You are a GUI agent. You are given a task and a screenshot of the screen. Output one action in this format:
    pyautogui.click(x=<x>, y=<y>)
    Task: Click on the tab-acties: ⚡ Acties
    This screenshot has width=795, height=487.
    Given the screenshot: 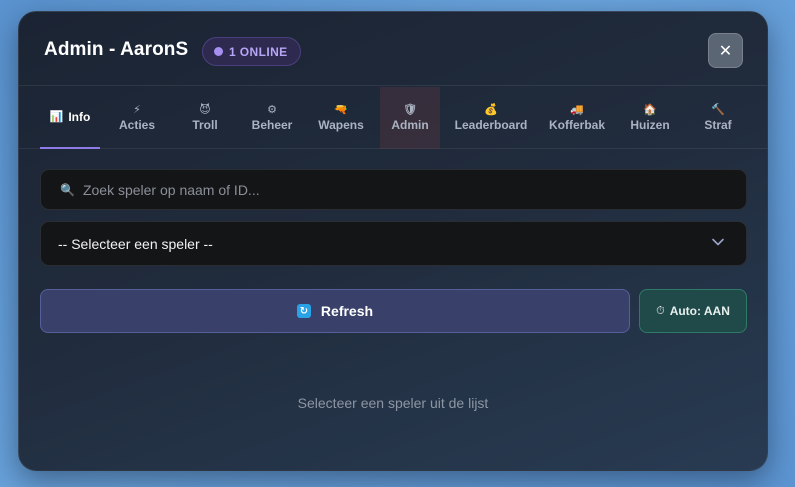 What is the action you would take?
    pyautogui.click(x=137, y=118)
    